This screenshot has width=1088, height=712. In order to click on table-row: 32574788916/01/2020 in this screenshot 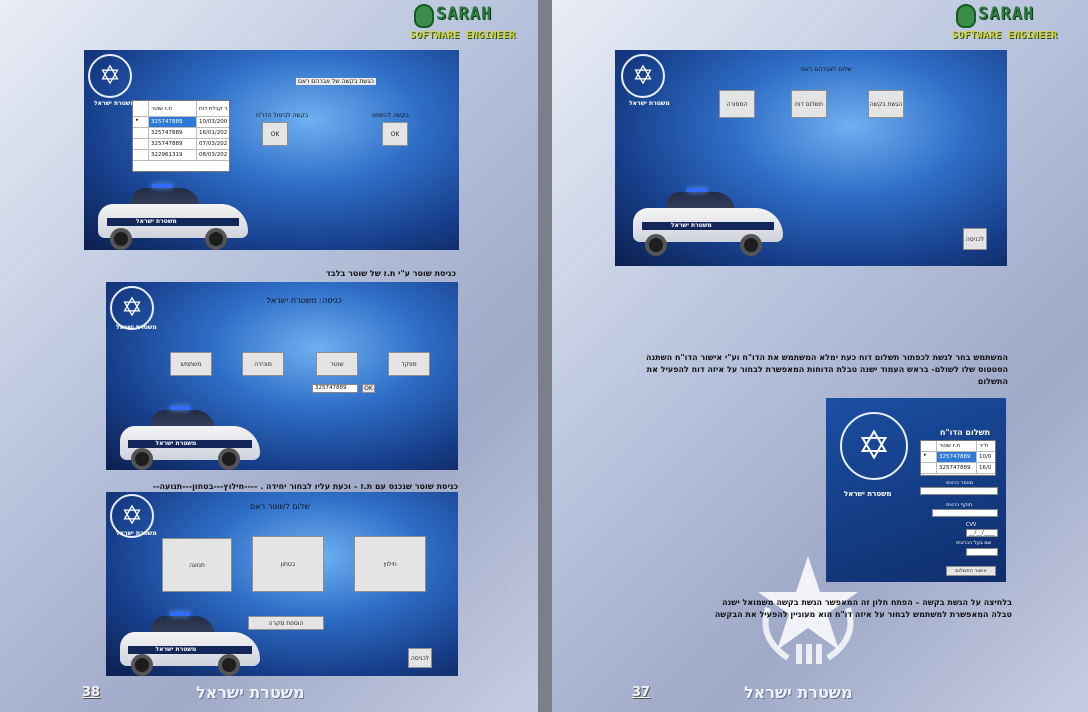, I will do `click(181, 133)`.